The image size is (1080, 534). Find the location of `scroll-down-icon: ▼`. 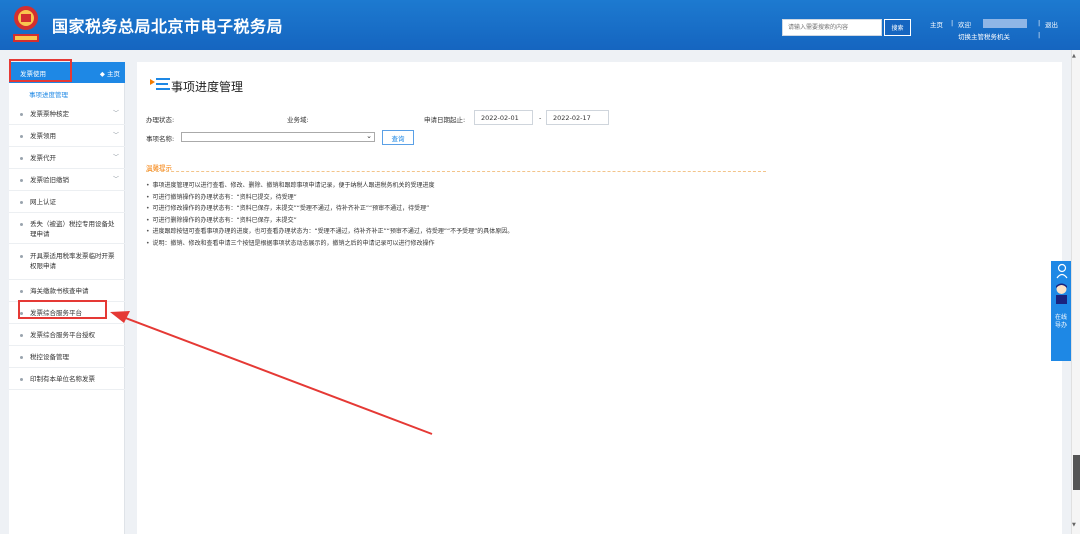

scroll-down-icon: ▼ is located at coordinates (1074, 525).